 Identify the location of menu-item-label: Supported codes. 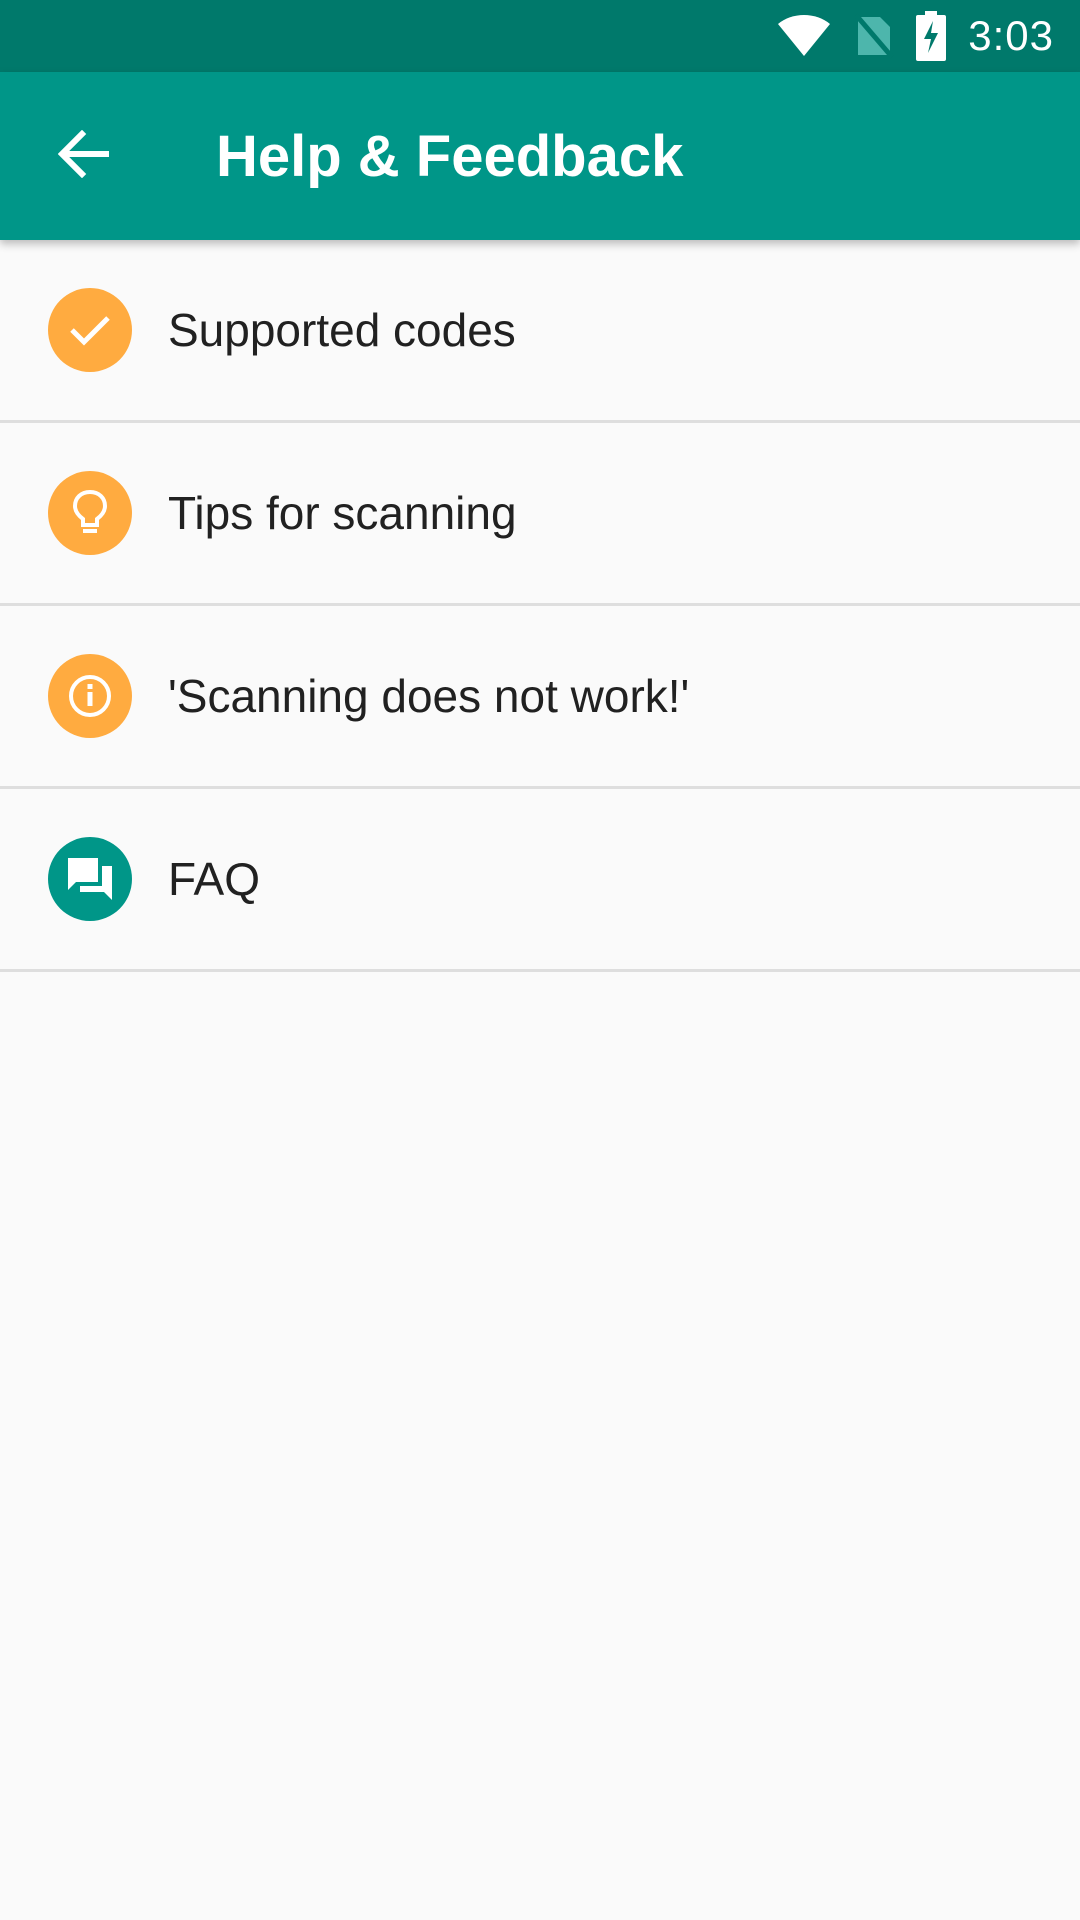
(342, 330).